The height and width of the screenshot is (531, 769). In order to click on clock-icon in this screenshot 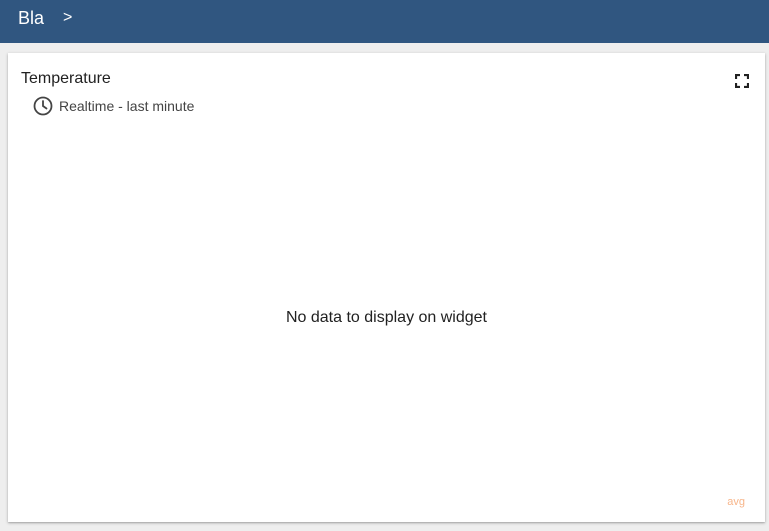, I will do `click(43, 106)`.